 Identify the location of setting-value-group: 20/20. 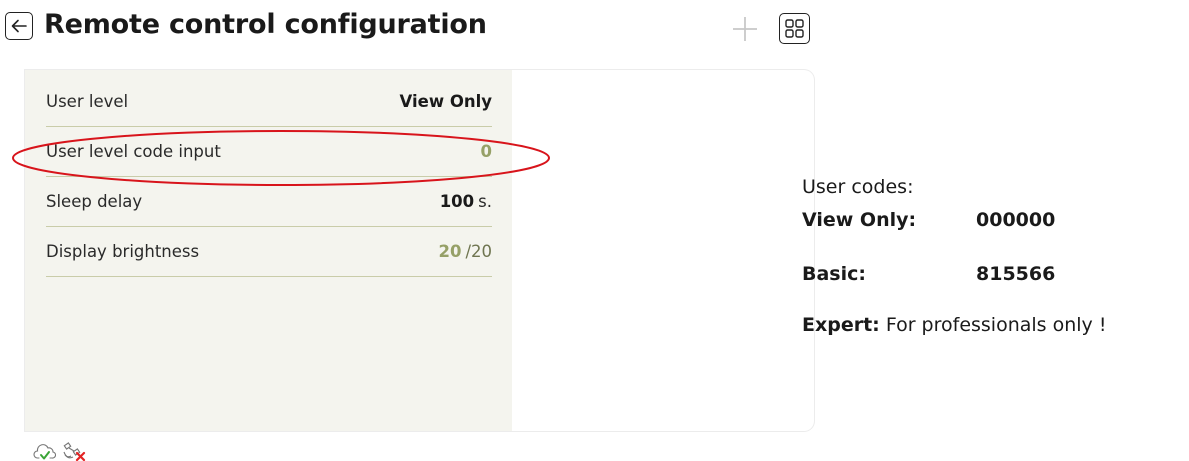
(465, 251).